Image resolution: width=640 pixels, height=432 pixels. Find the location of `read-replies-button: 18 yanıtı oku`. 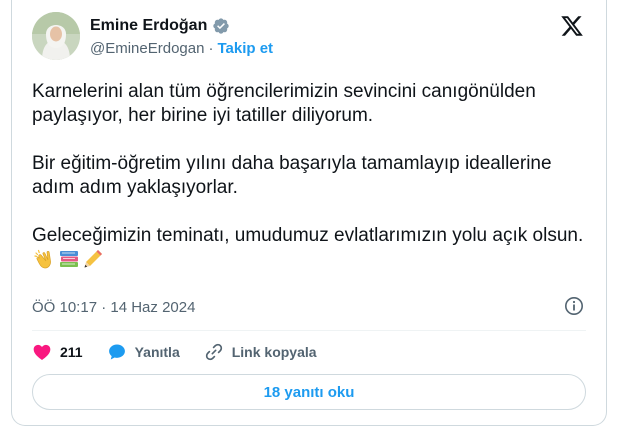

read-replies-button: 18 yanıtı oku is located at coordinates (309, 392).